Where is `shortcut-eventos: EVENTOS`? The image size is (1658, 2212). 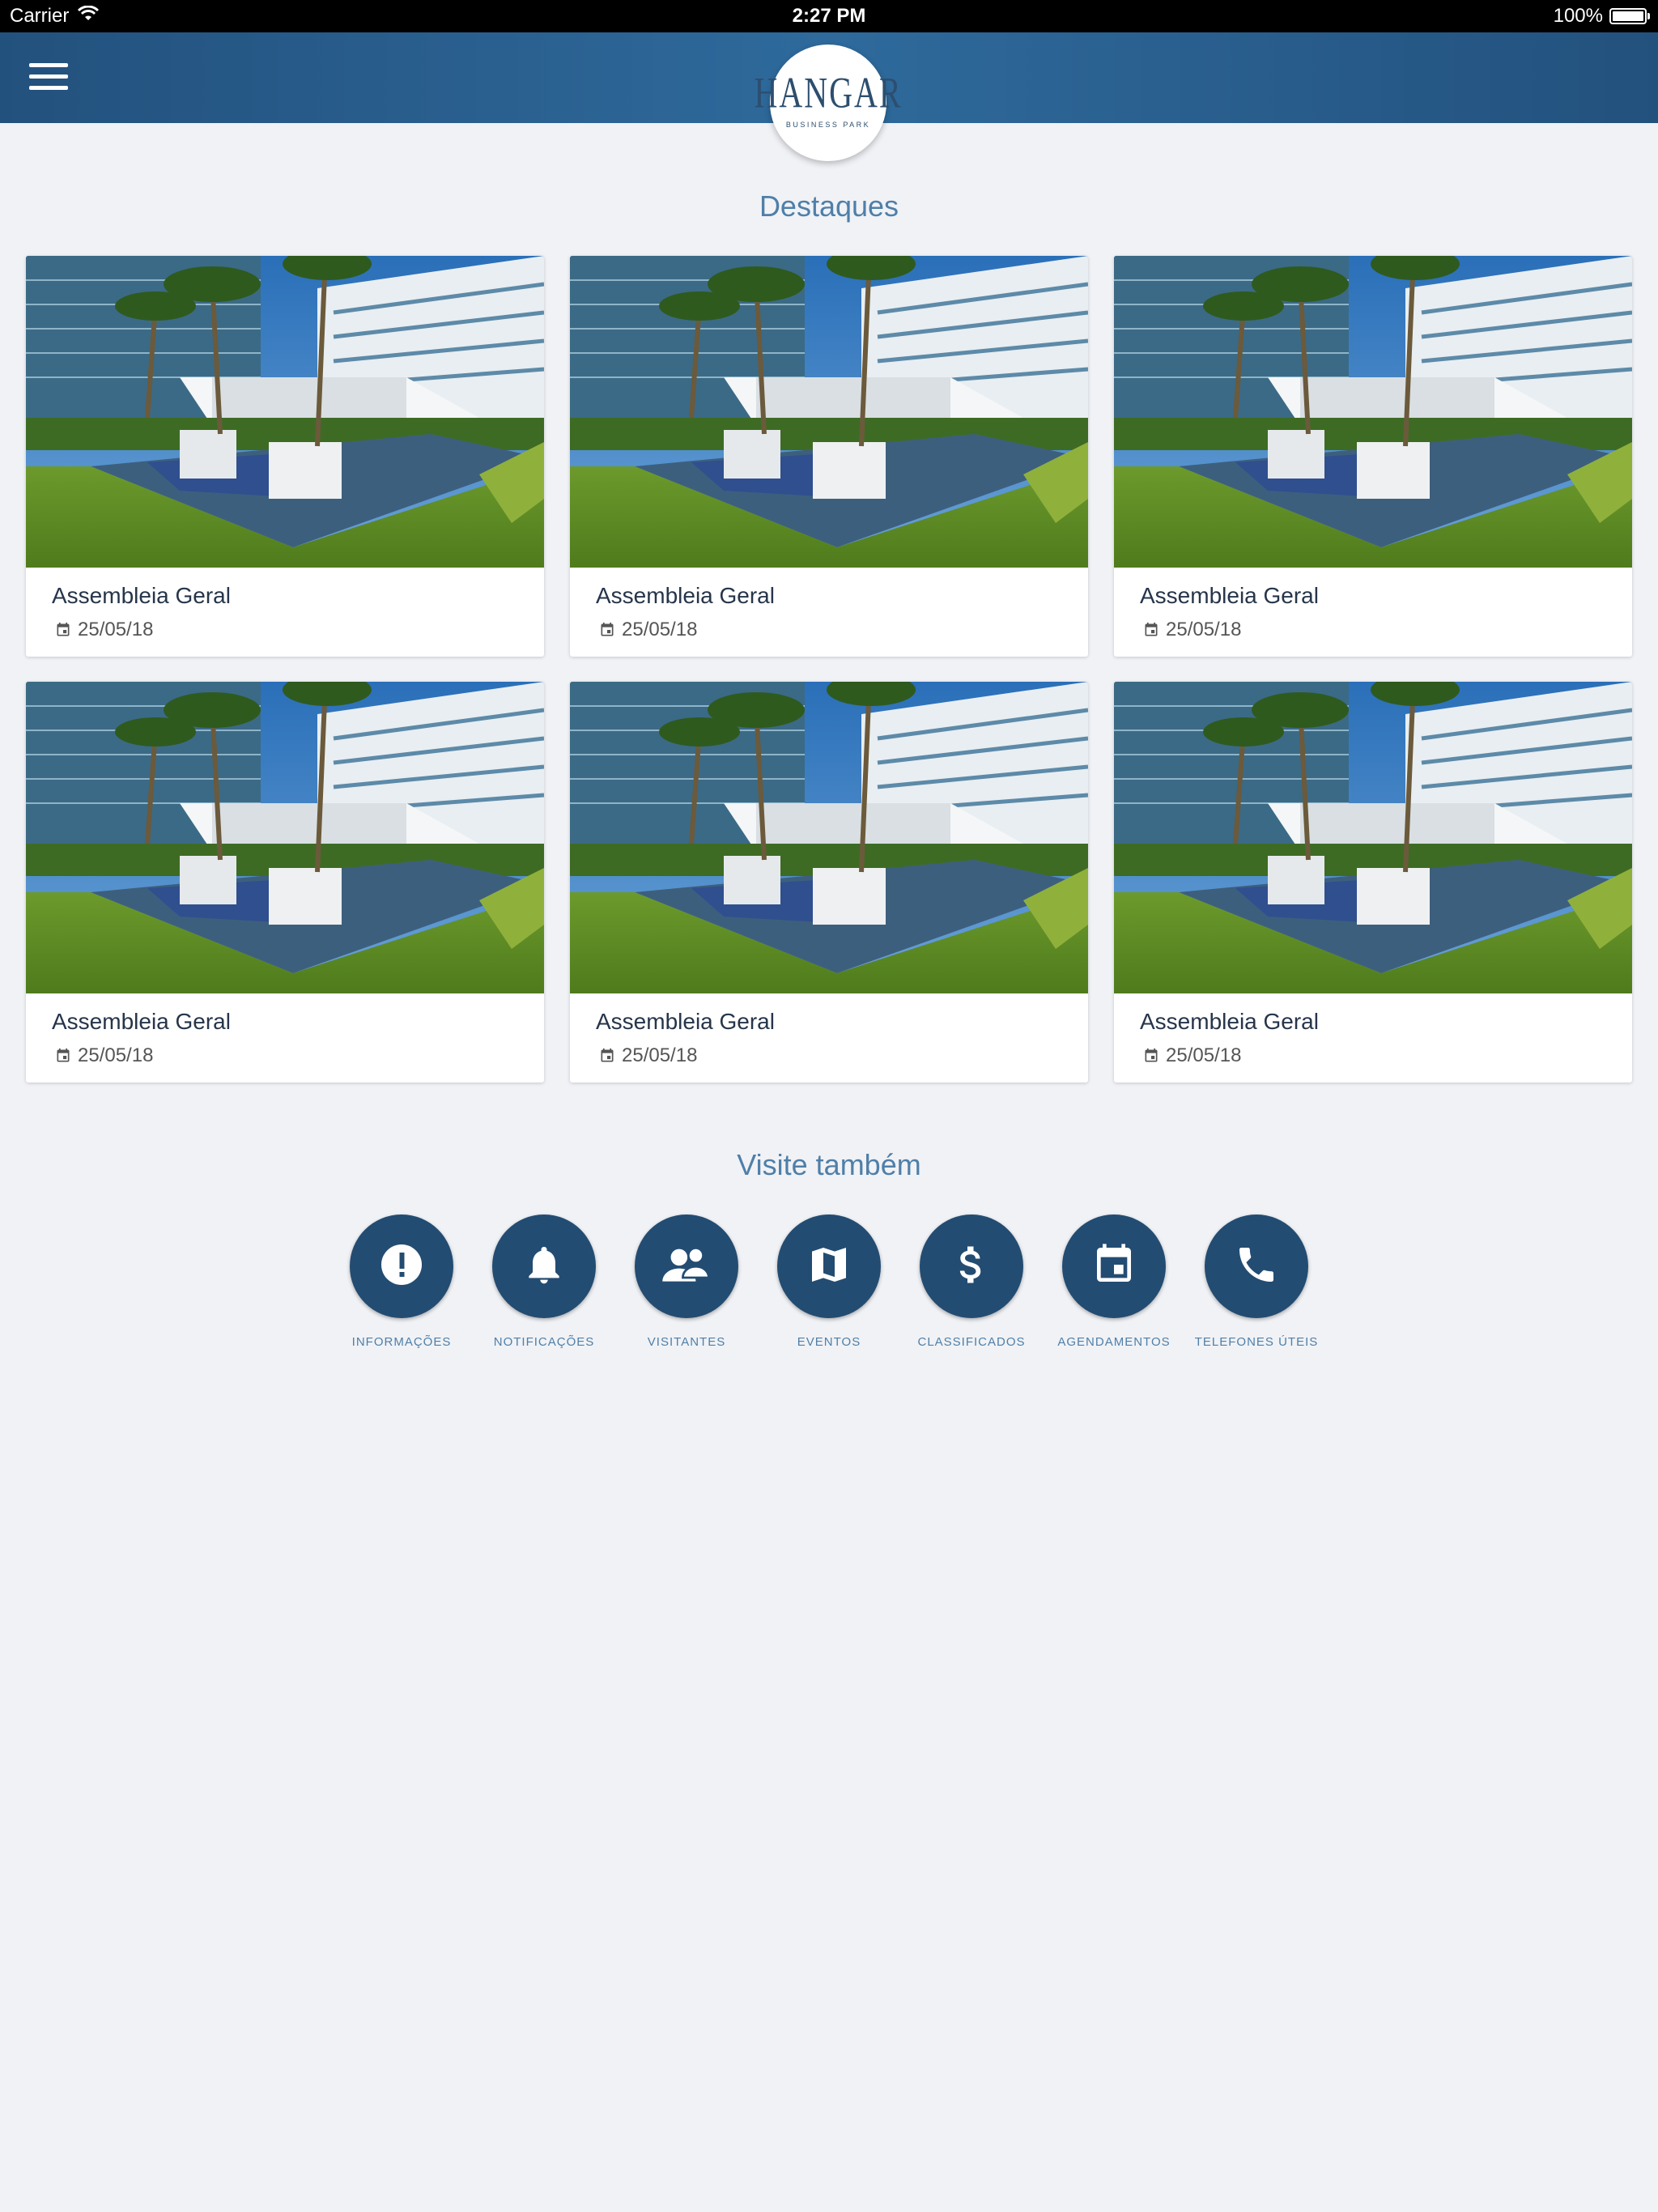 shortcut-eventos: EVENTOS is located at coordinates (829, 1283).